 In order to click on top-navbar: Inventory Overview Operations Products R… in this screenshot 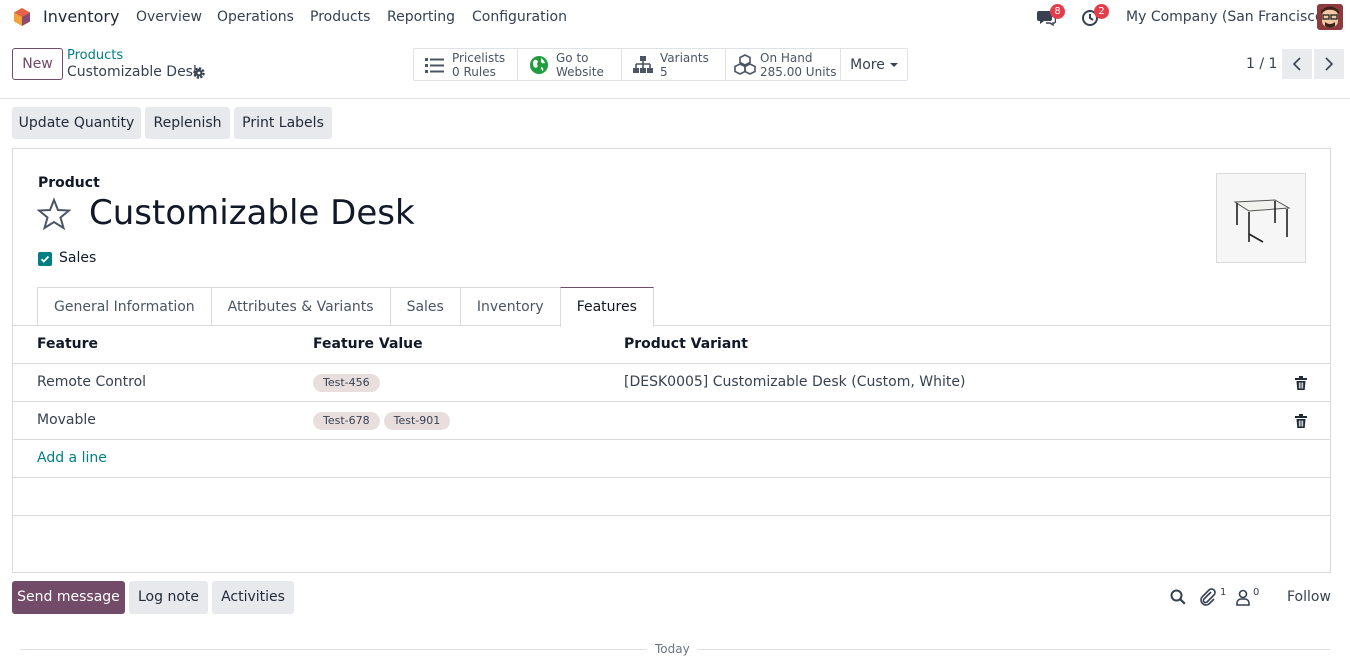, I will do `click(675, 17)`.